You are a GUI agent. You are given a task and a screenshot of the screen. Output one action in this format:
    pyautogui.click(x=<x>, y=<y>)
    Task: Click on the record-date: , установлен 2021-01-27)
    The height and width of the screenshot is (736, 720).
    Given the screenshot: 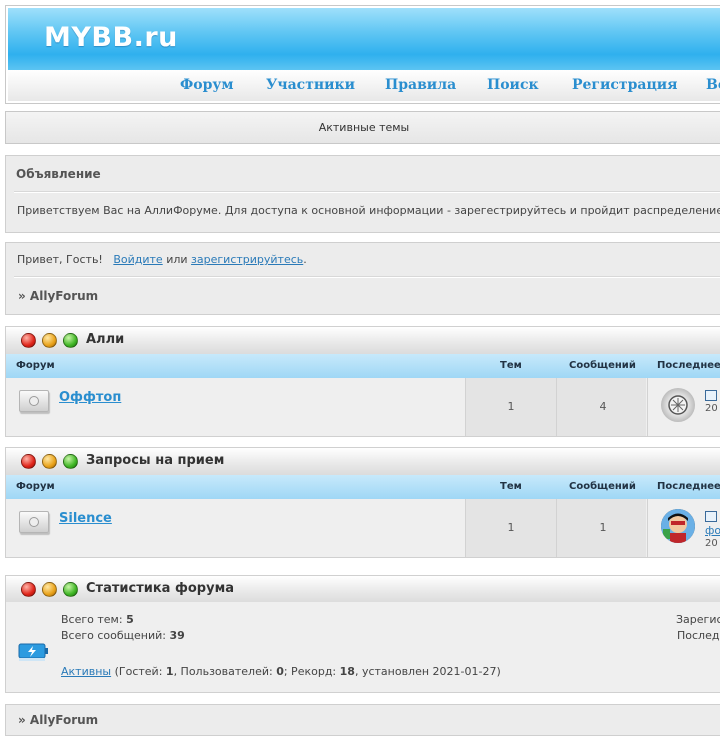 What is the action you would take?
    pyautogui.click(x=427, y=671)
    